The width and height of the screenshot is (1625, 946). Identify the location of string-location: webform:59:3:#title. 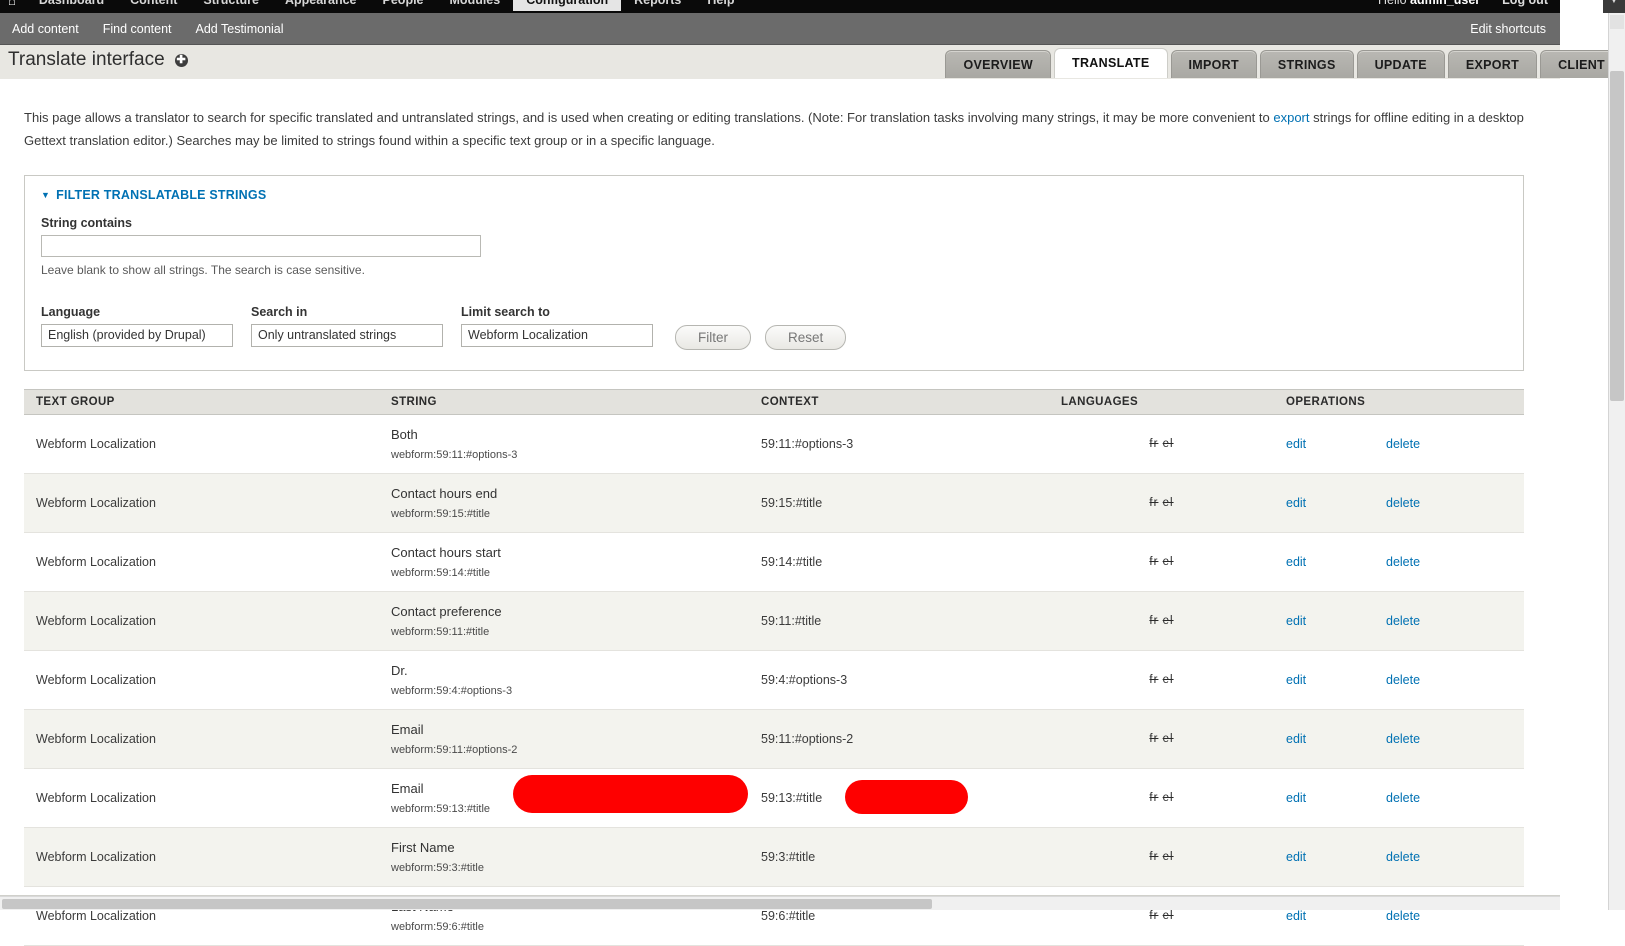
(437, 867).